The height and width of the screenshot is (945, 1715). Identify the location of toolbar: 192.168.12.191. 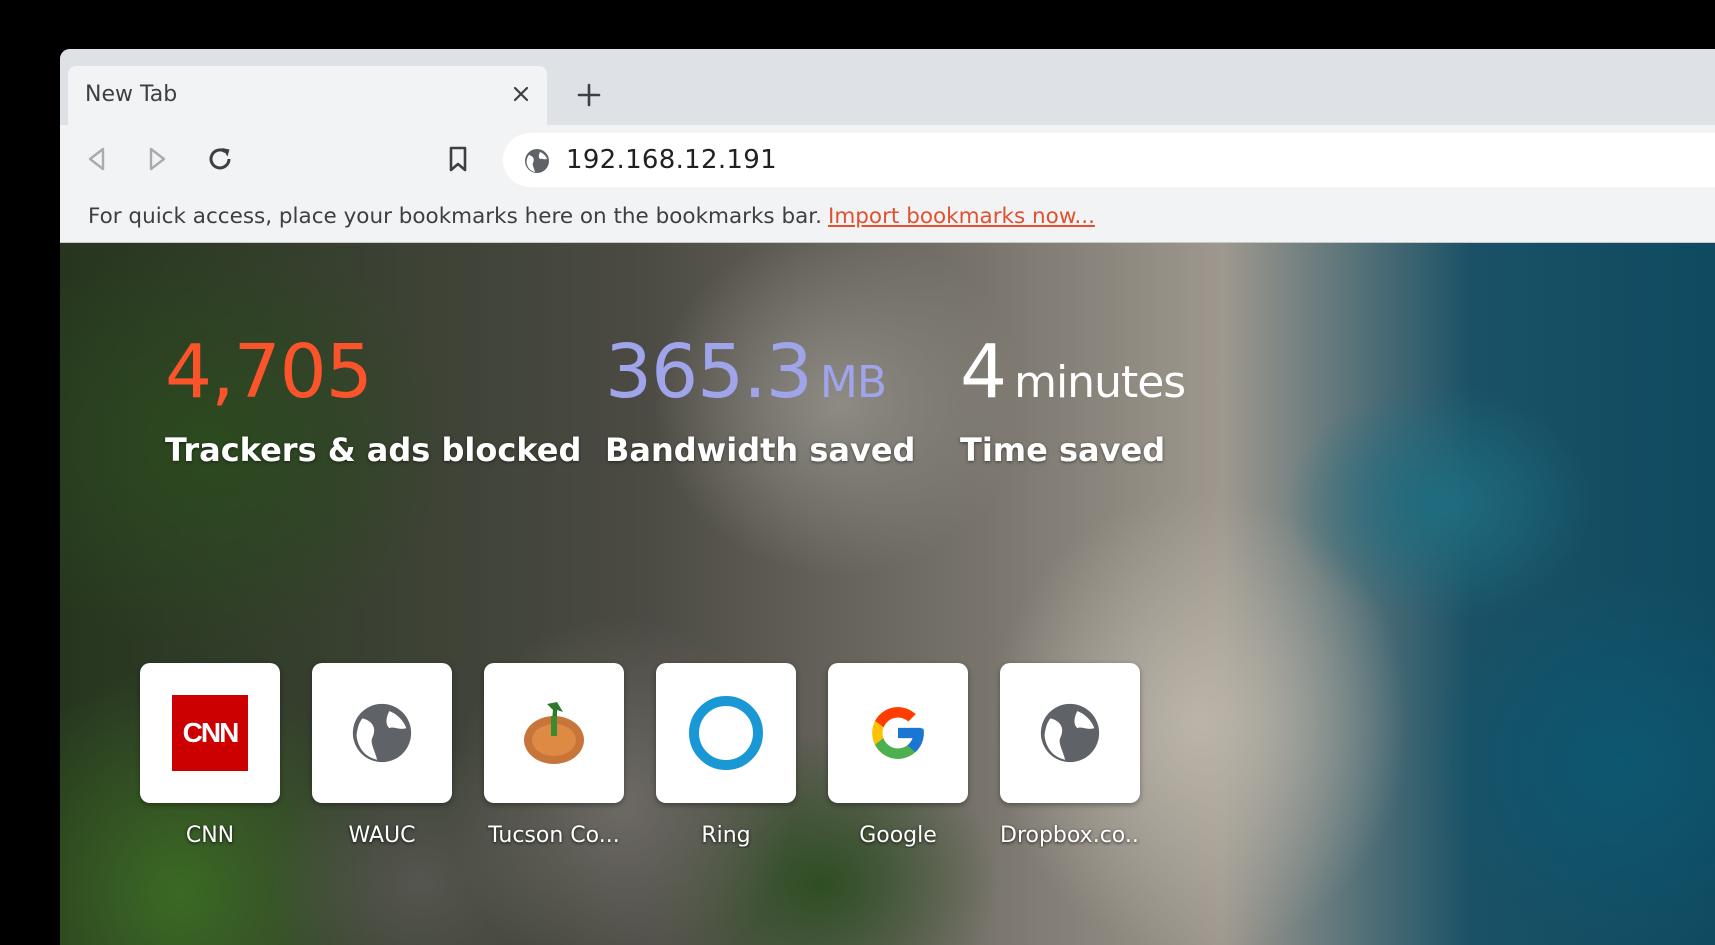
(887, 158).